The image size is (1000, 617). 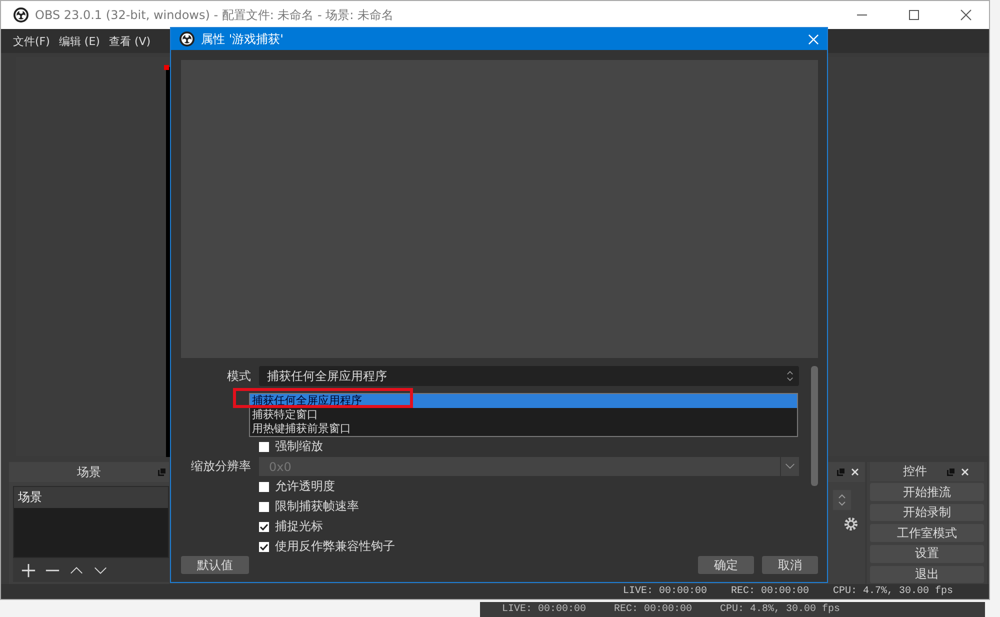 I want to click on checkbox-label: 使用反作弊兼容性钩子, so click(x=335, y=546).